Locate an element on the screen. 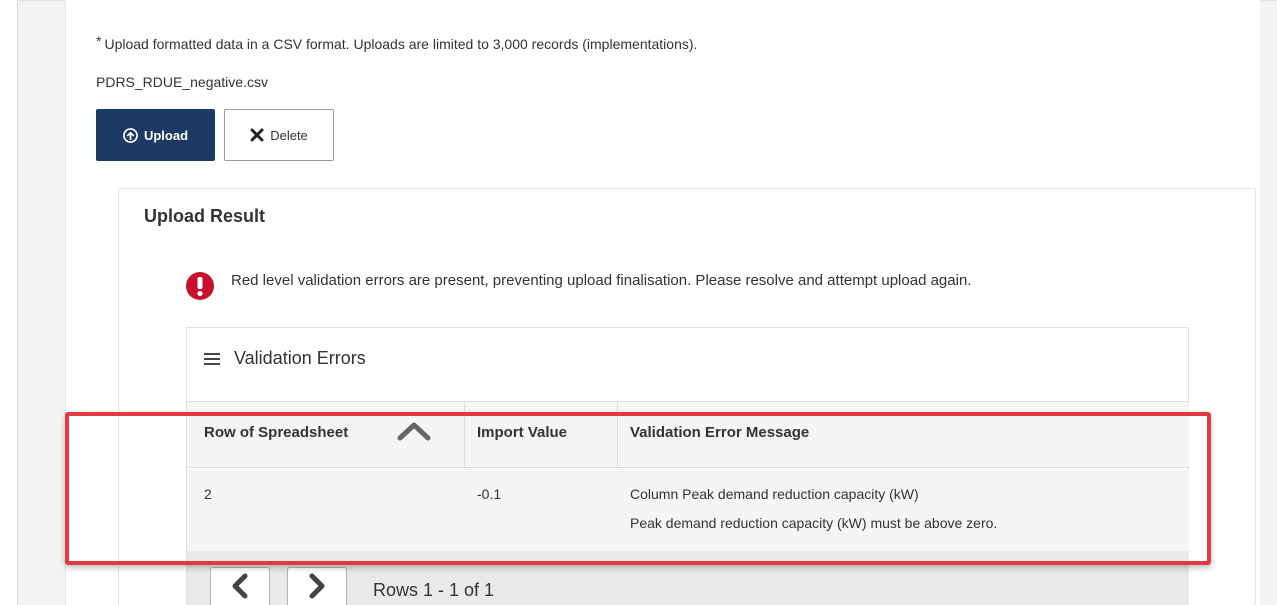 The width and height of the screenshot is (1277, 605). upload-button-label: Upload is located at coordinates (166, 135).